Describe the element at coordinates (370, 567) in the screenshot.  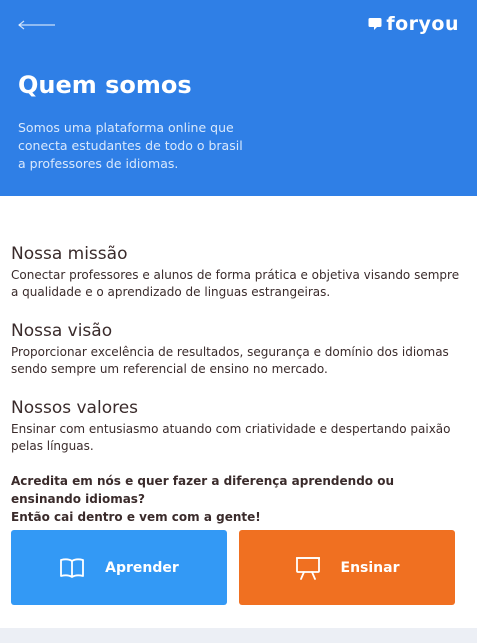
I see `teach-button-label: Ensinar` at that location.